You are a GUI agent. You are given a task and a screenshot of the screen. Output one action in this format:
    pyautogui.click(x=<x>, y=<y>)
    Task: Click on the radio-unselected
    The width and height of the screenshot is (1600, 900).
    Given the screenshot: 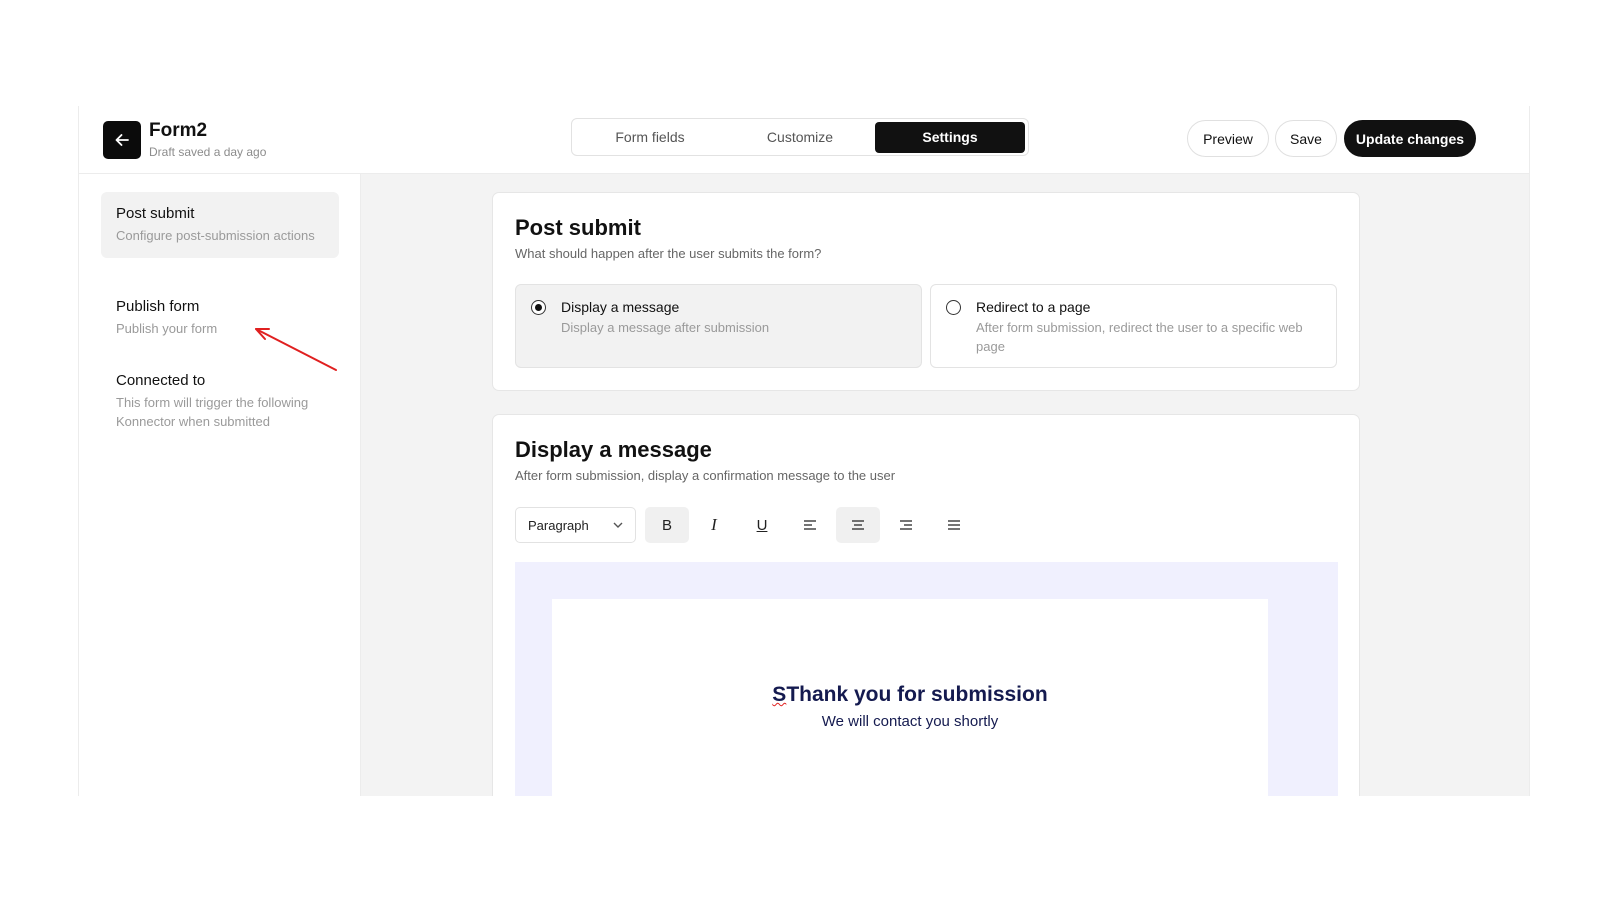 What is the action you would take?
    pyautogui.click(x=953, y=307)
    